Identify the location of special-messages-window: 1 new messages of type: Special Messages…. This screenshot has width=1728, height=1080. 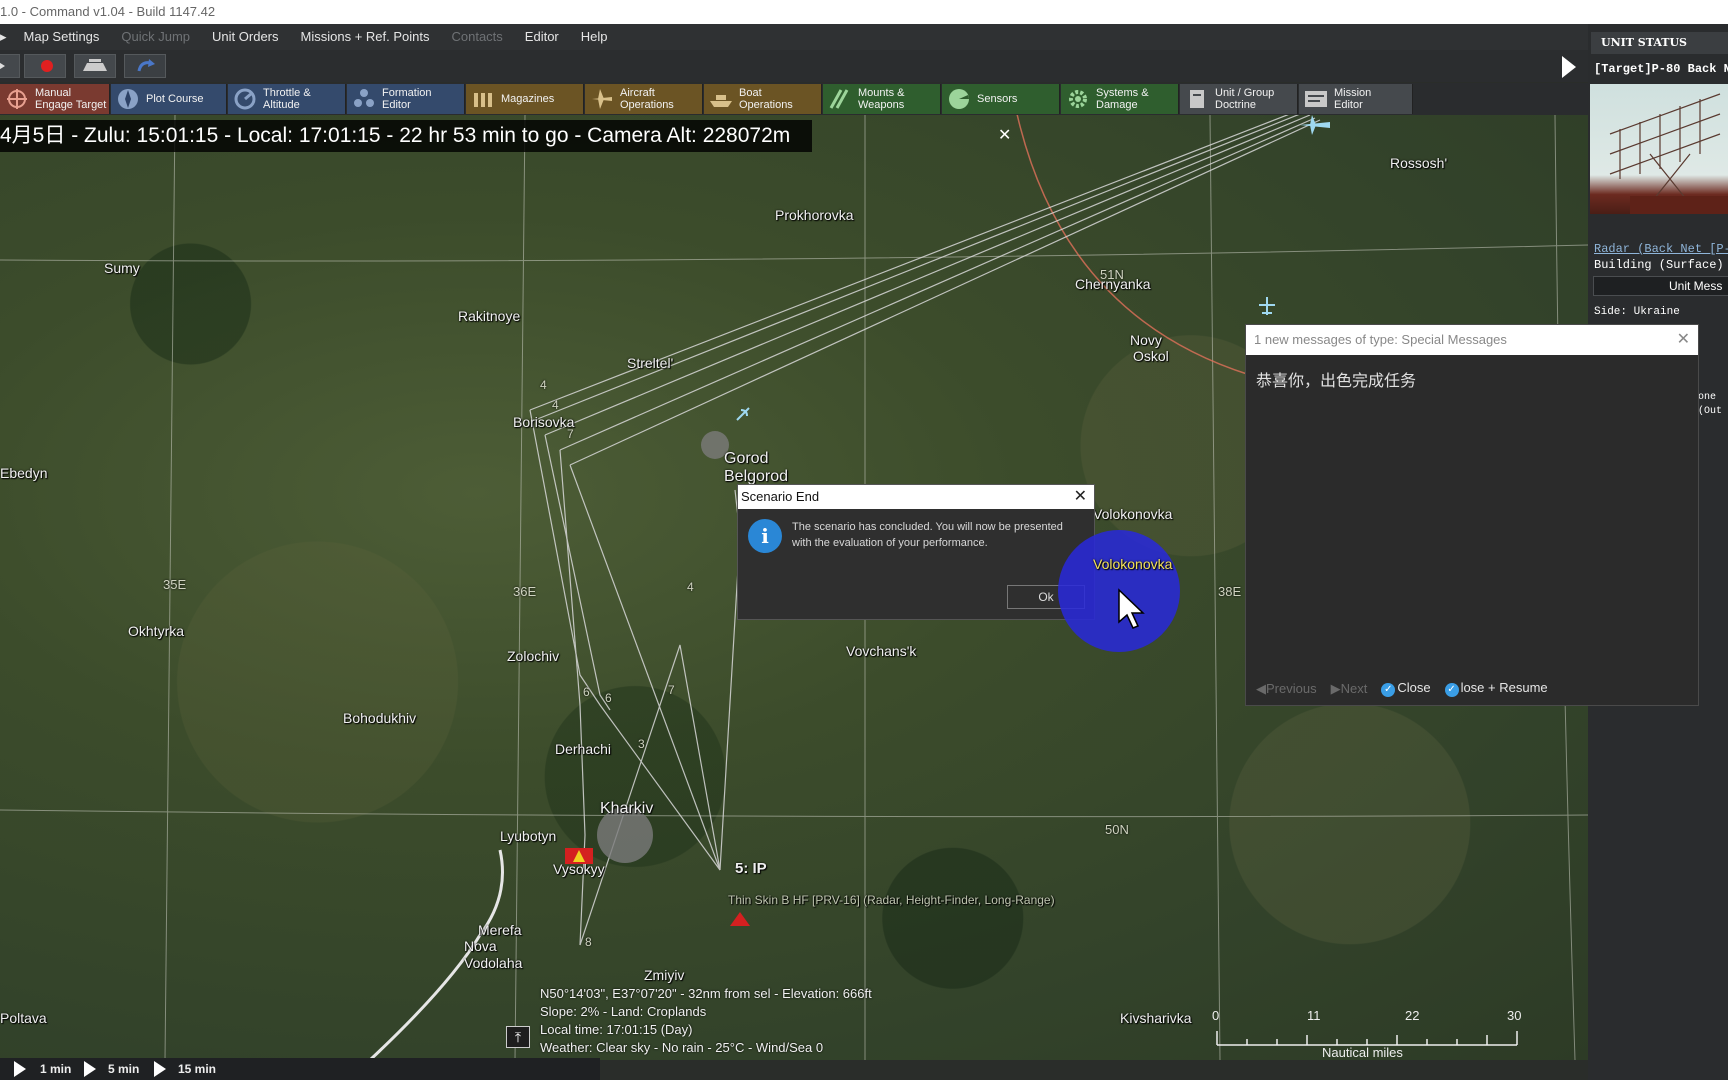
(1472, 515).